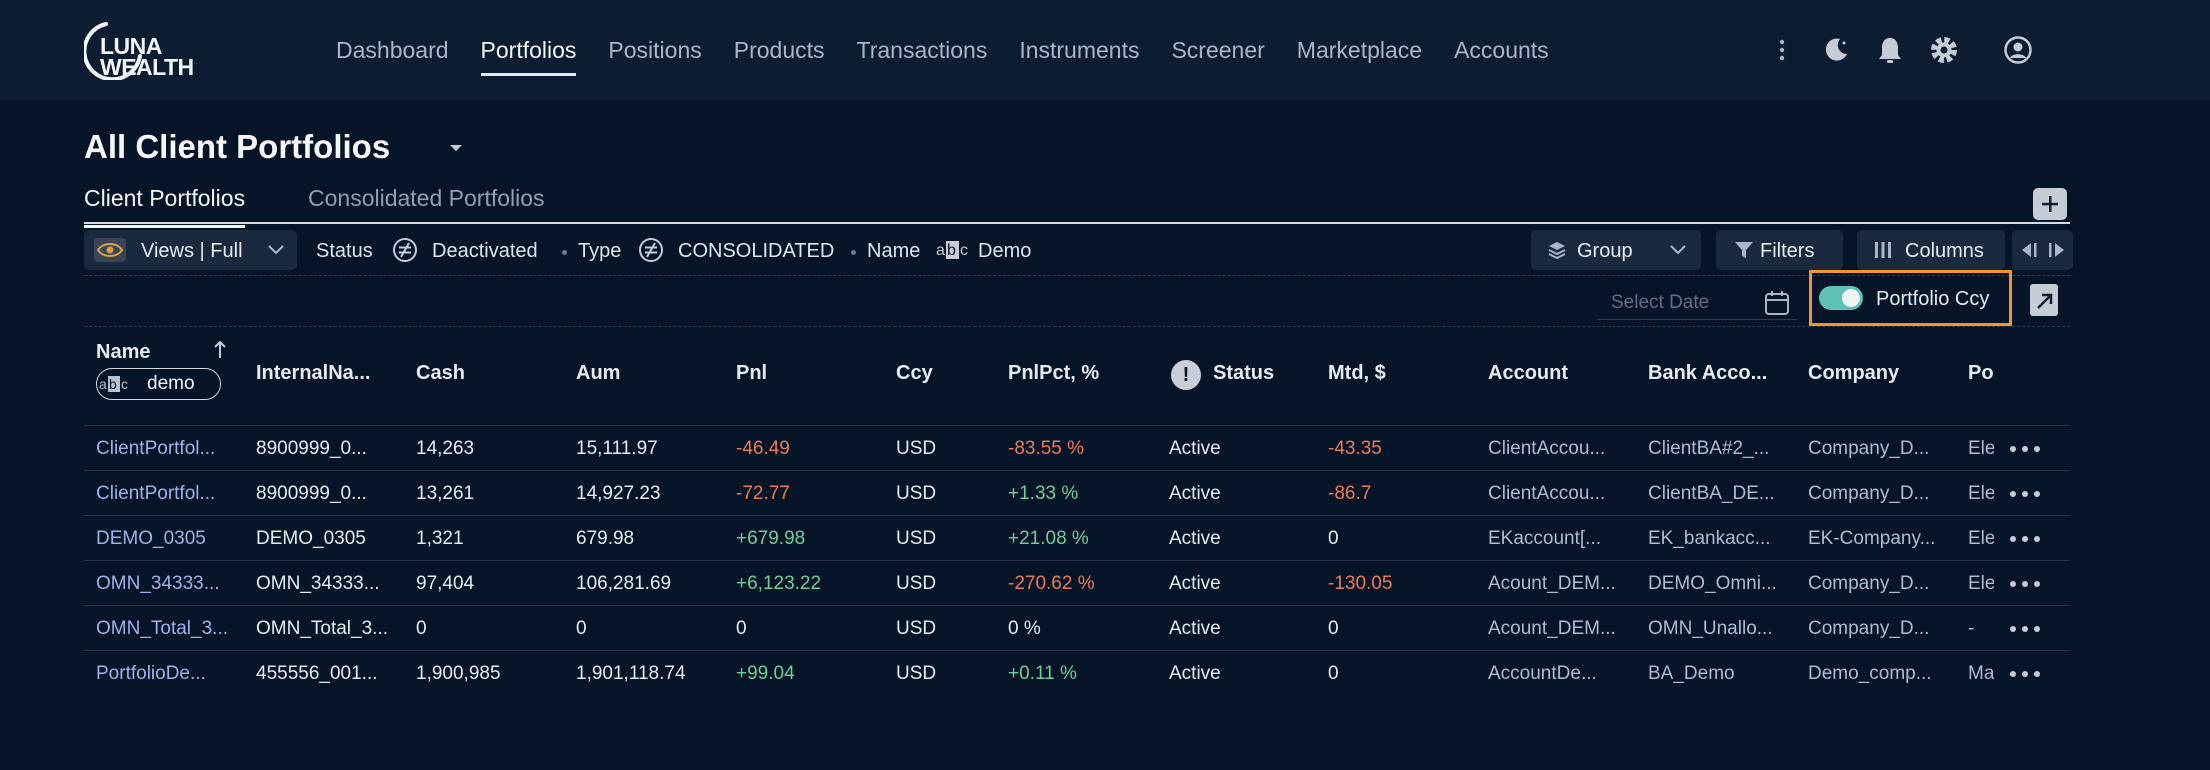 This screenshot has width=2210, height=770. Describe the element at coordinates (2042, 250) in the screenshot. I see `panel-toggle-button` at that location.